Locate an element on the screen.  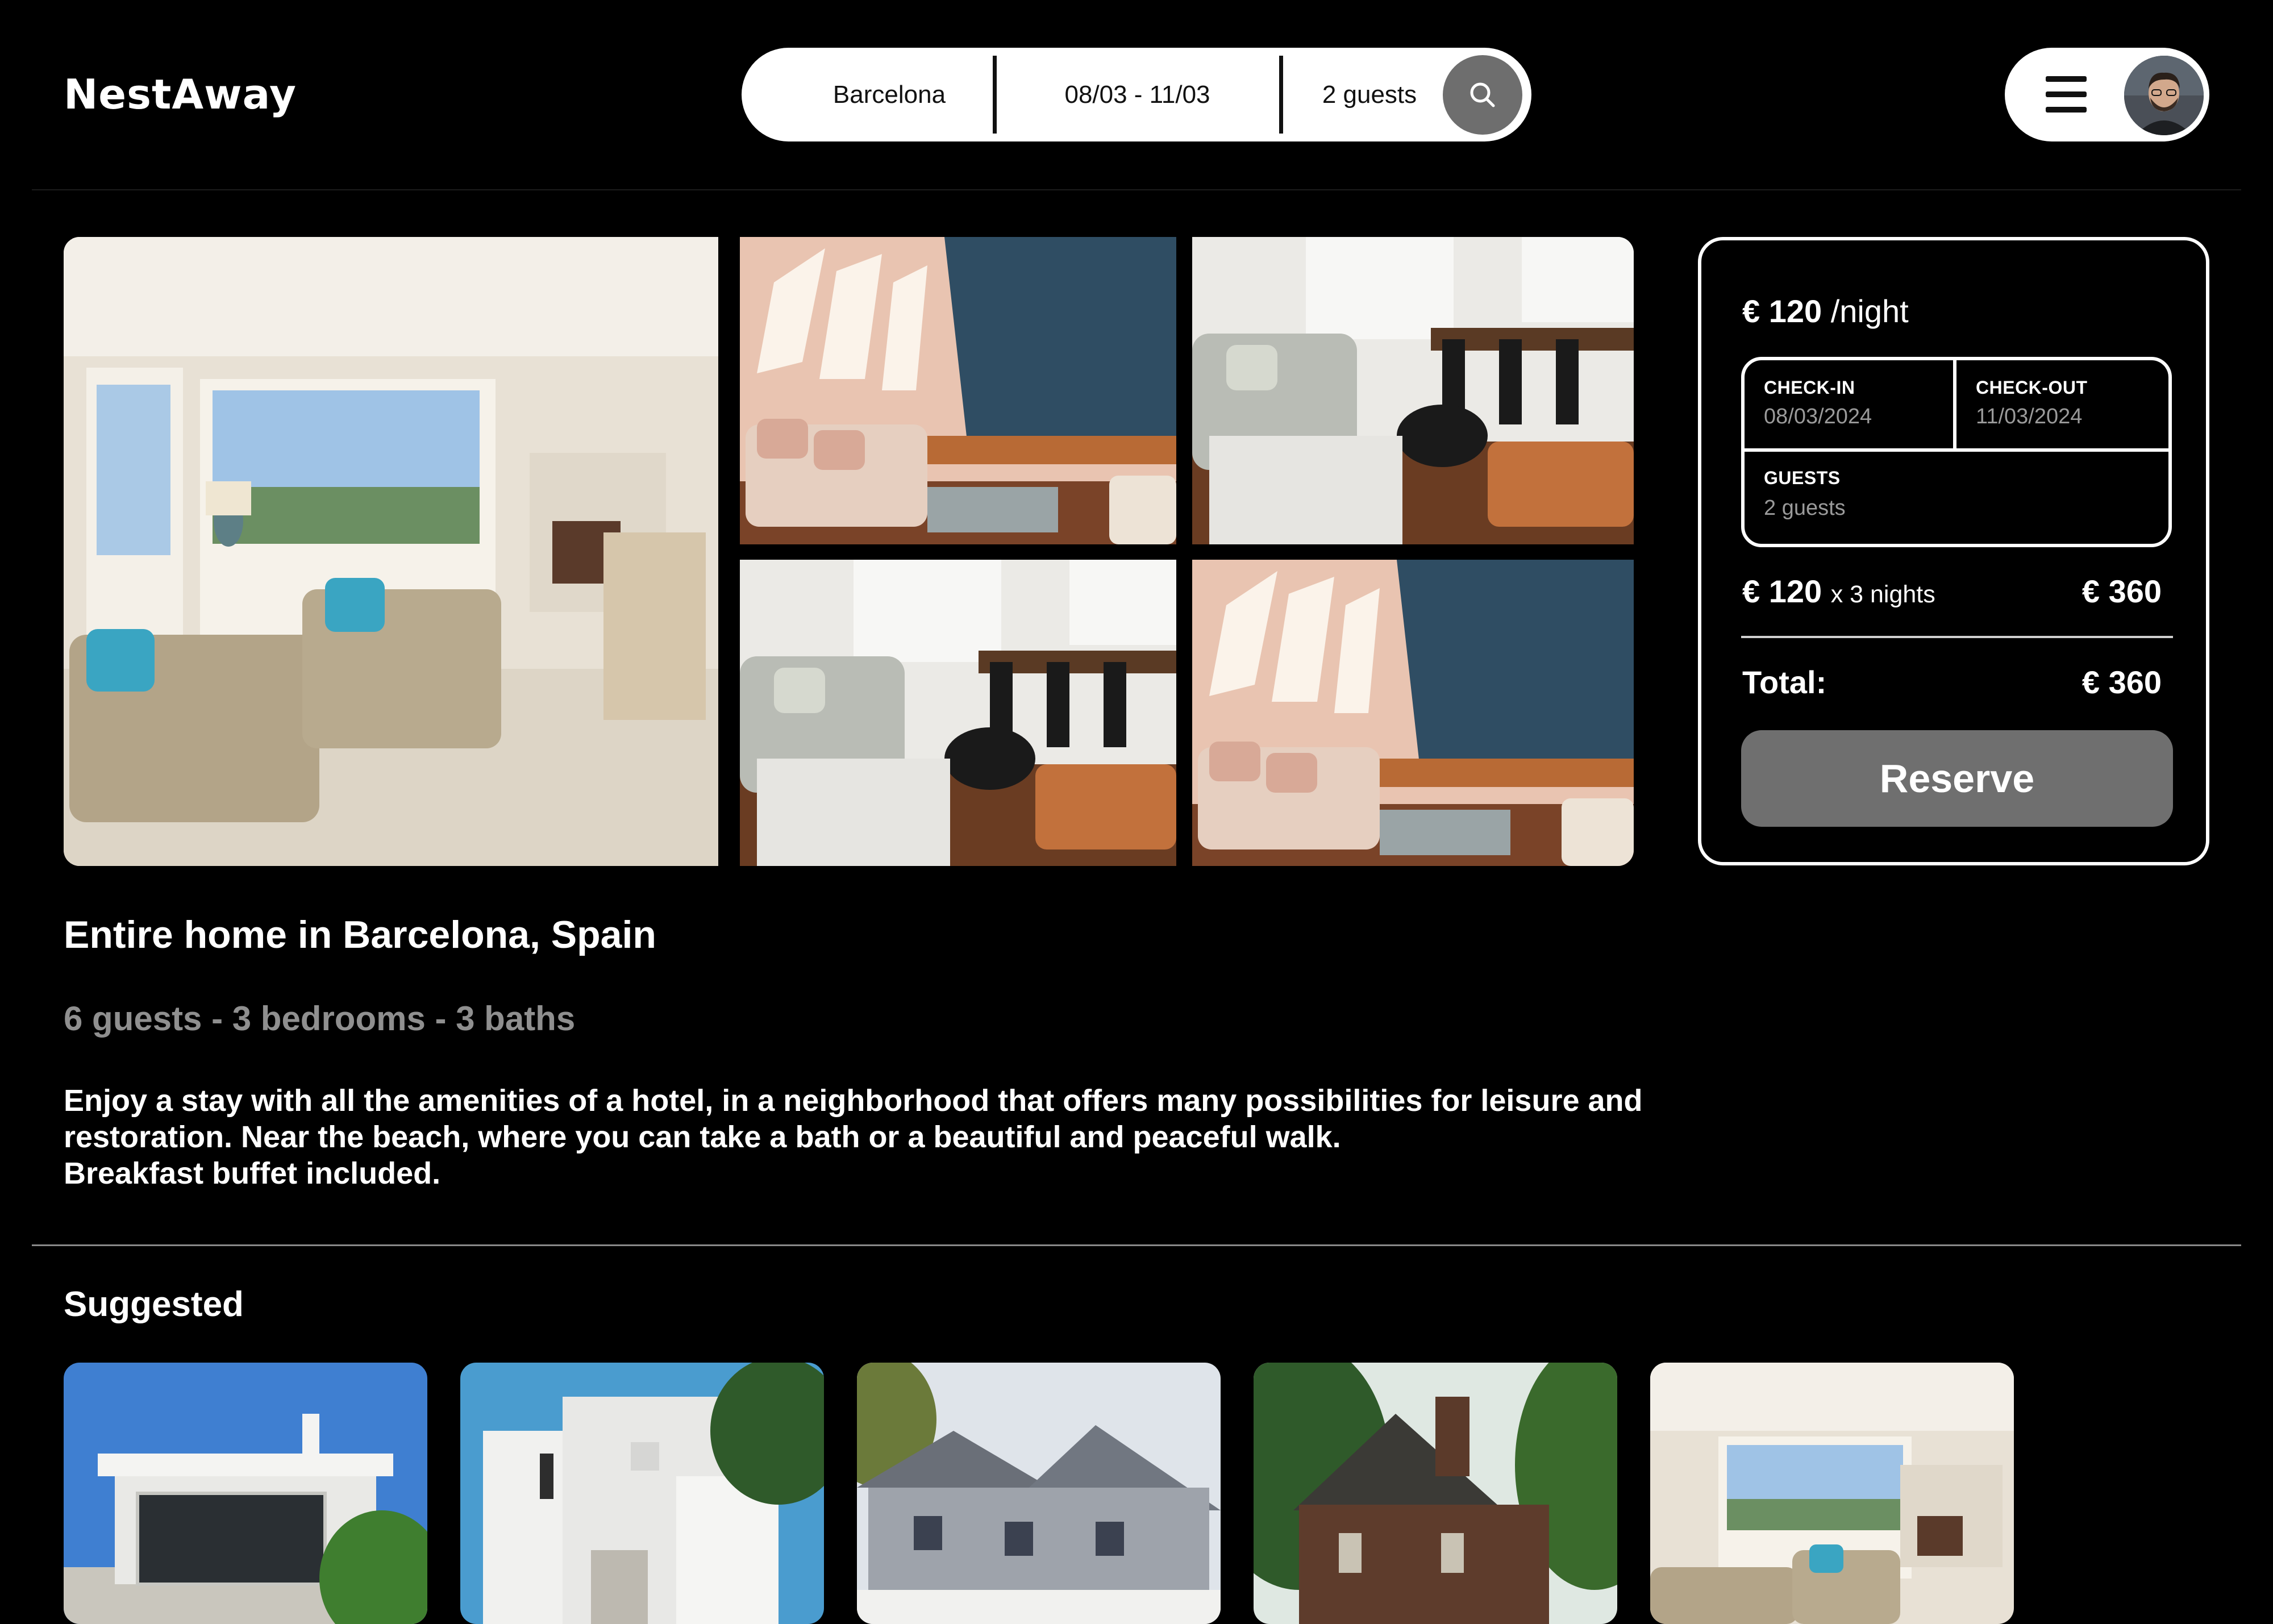
suggested-heading: Suggested is located at coordinates (154, 1304).